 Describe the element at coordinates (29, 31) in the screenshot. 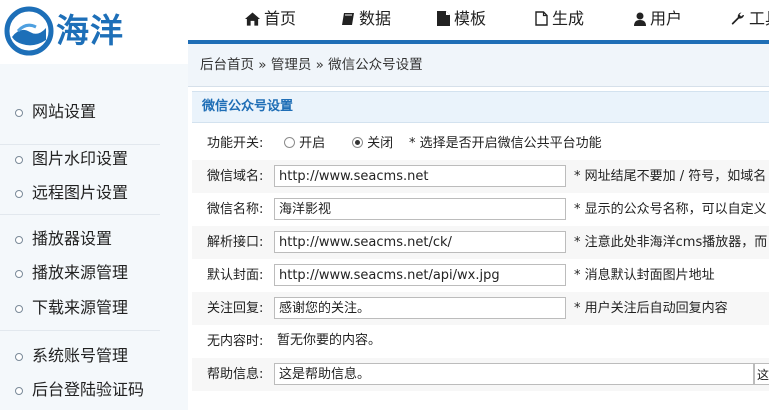

I see `wave-logo-icon` at that location.